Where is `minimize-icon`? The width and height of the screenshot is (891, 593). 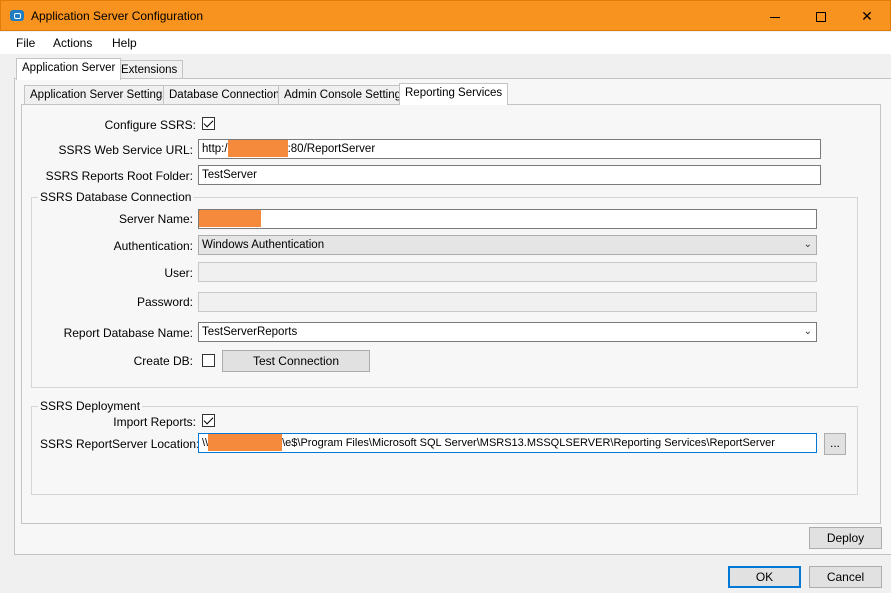 minimize-icon is located at coordinates (775, 17).